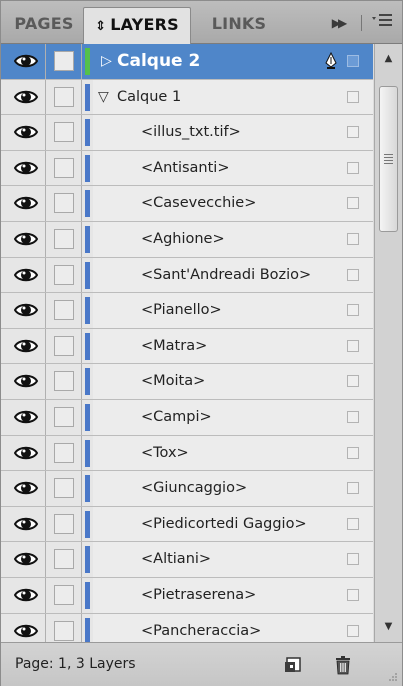 The width and height of the screenshot is (403, 686). What do you see at coordinates (187, 275) in the screenshot?
I see `object-row: <Sant'Andreadi Bozio>` at bounding box center [187, 275].